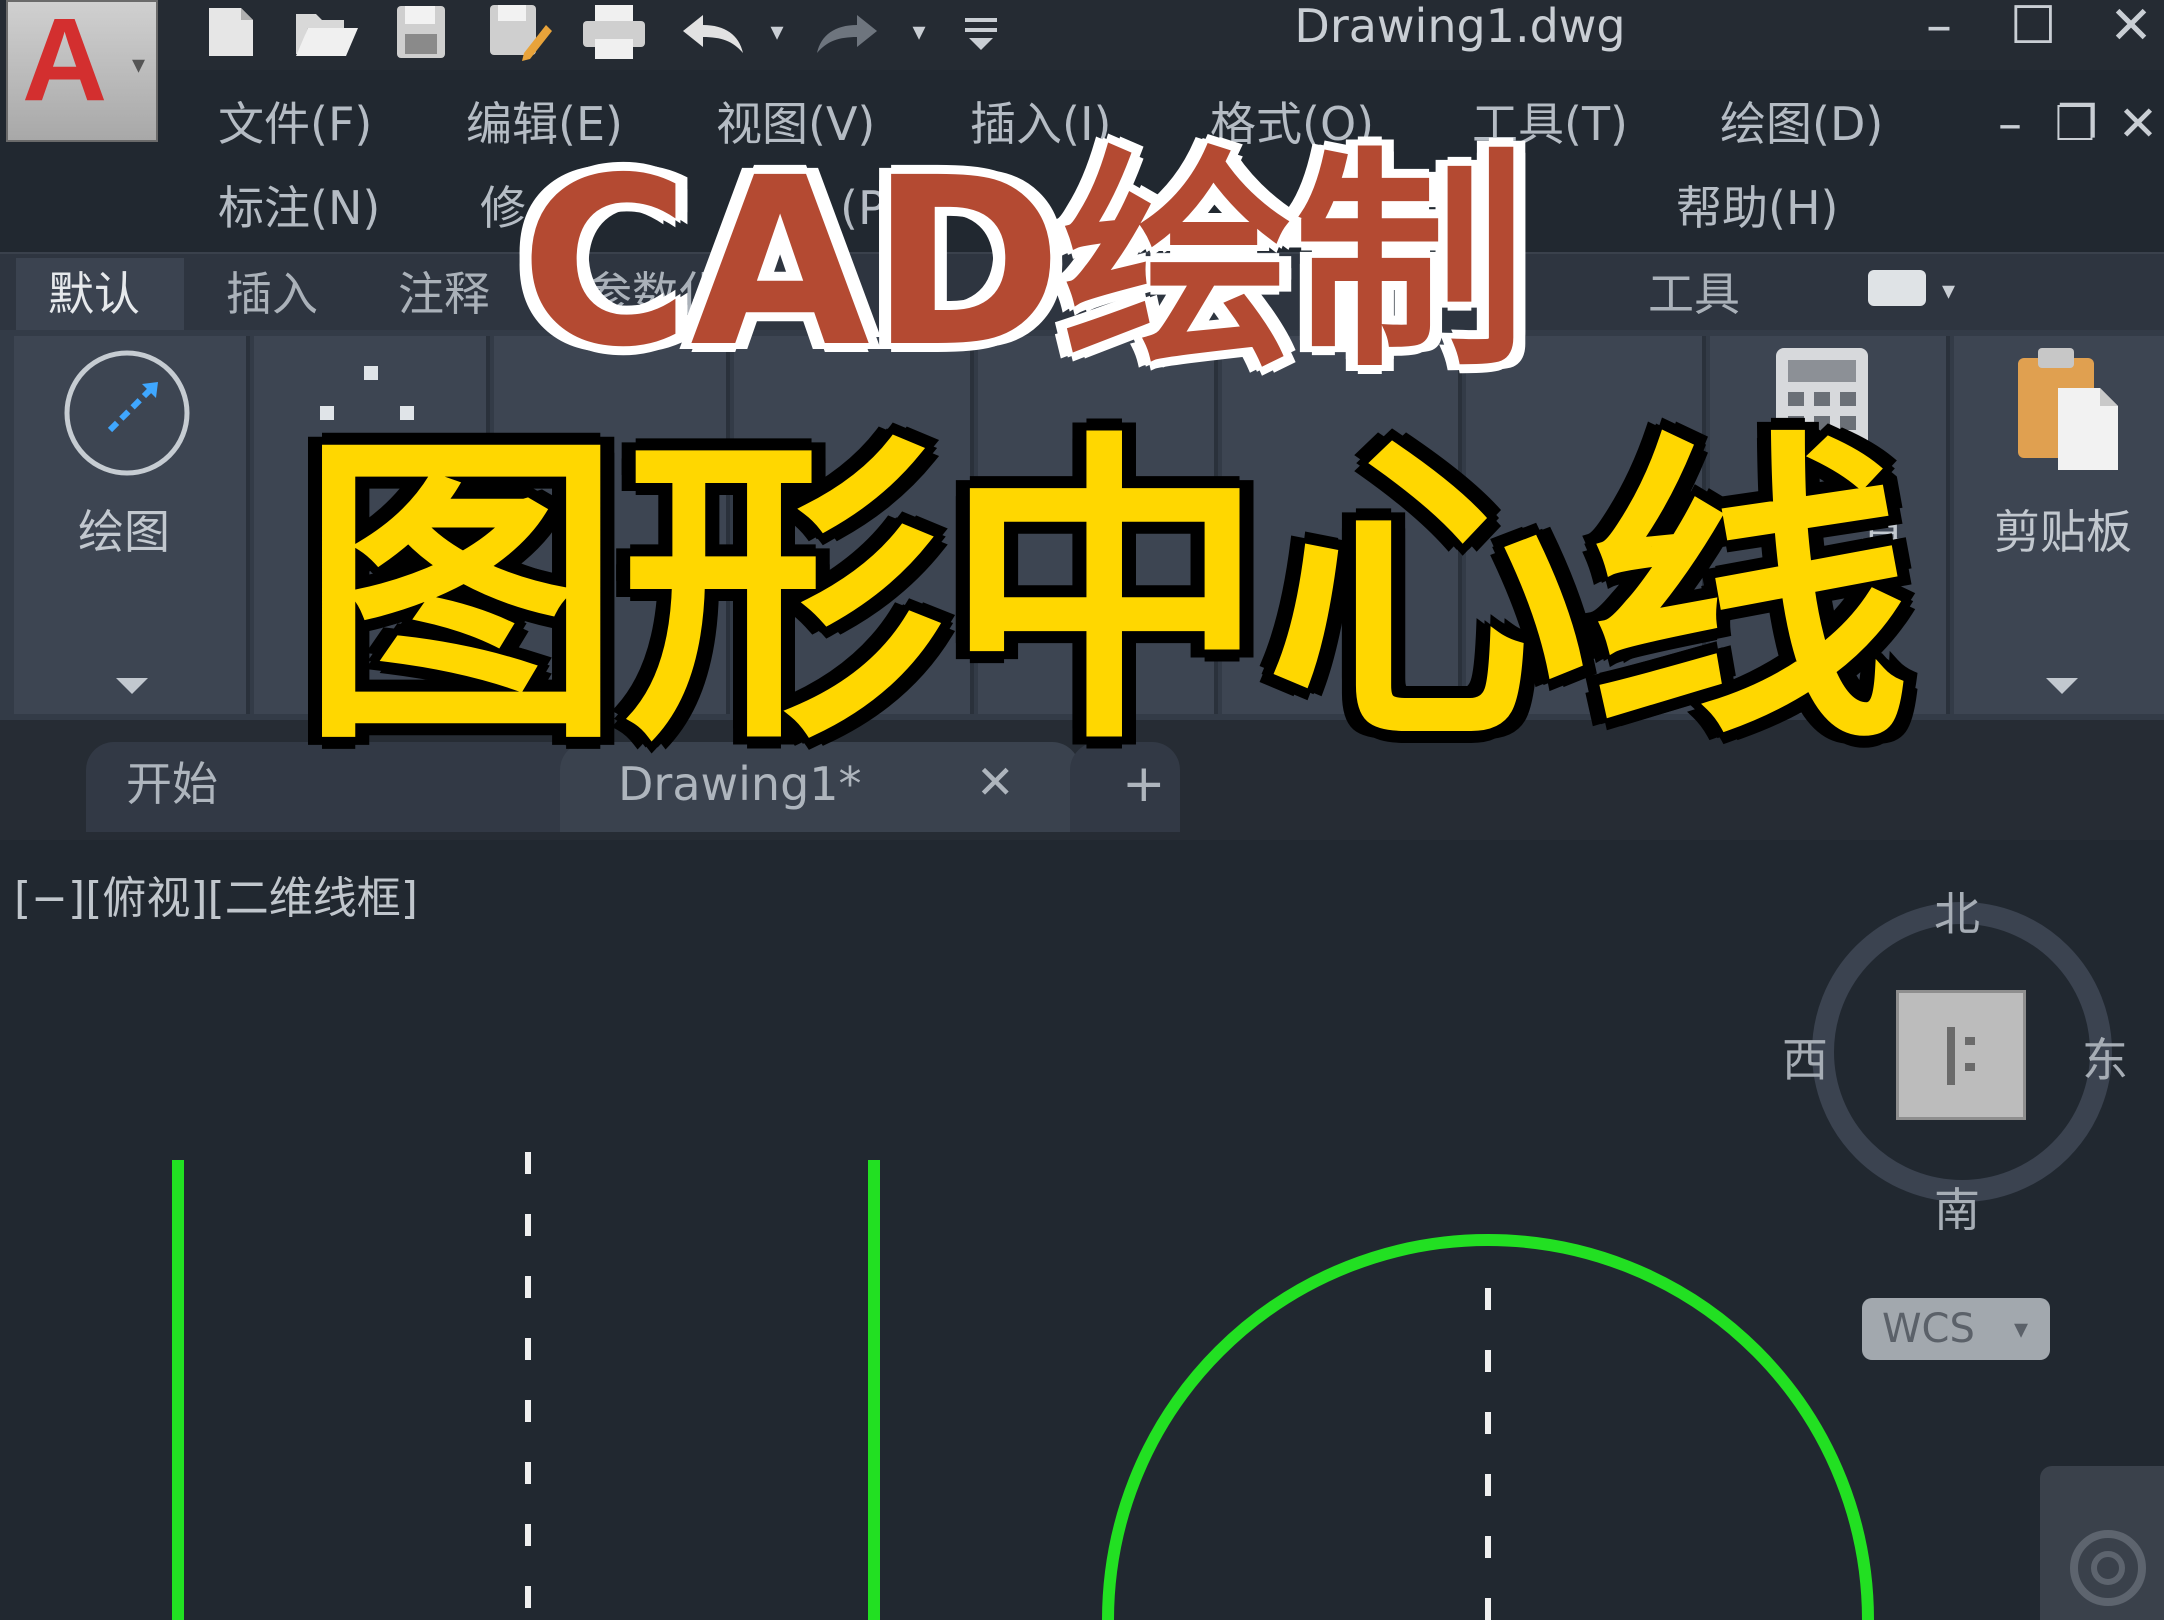 Image resolution: width=2164 pixels, height=1620 pixels. I want to click on redo-dropdown-icon: ▾, so click(919, 32).